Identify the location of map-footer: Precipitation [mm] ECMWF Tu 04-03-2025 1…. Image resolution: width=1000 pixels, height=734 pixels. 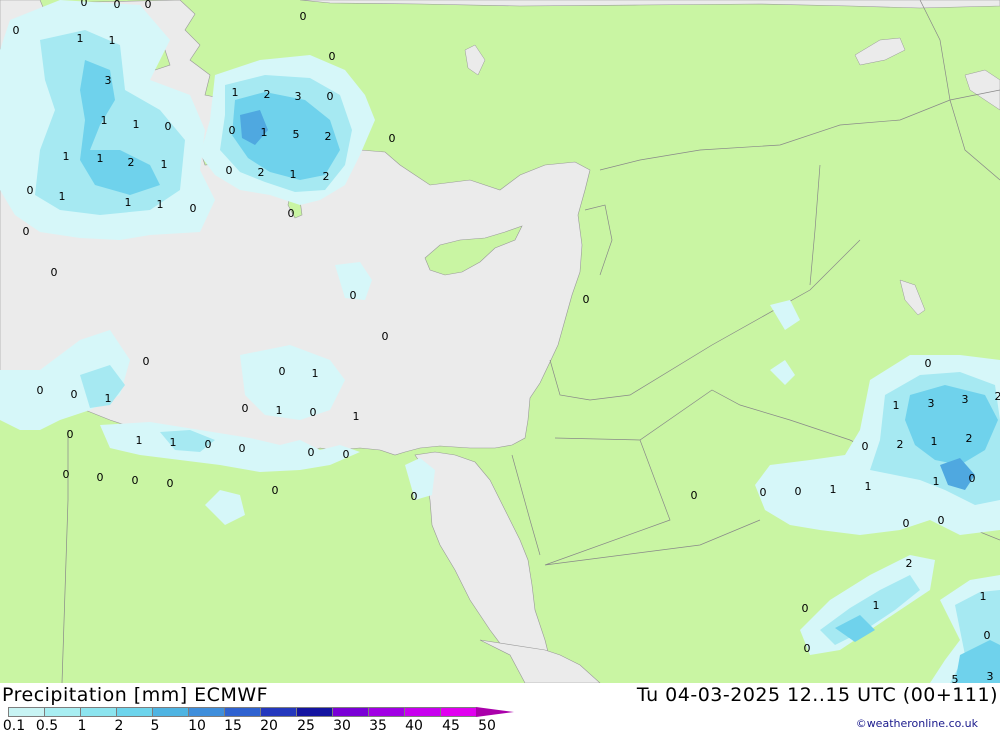
(500, 708).